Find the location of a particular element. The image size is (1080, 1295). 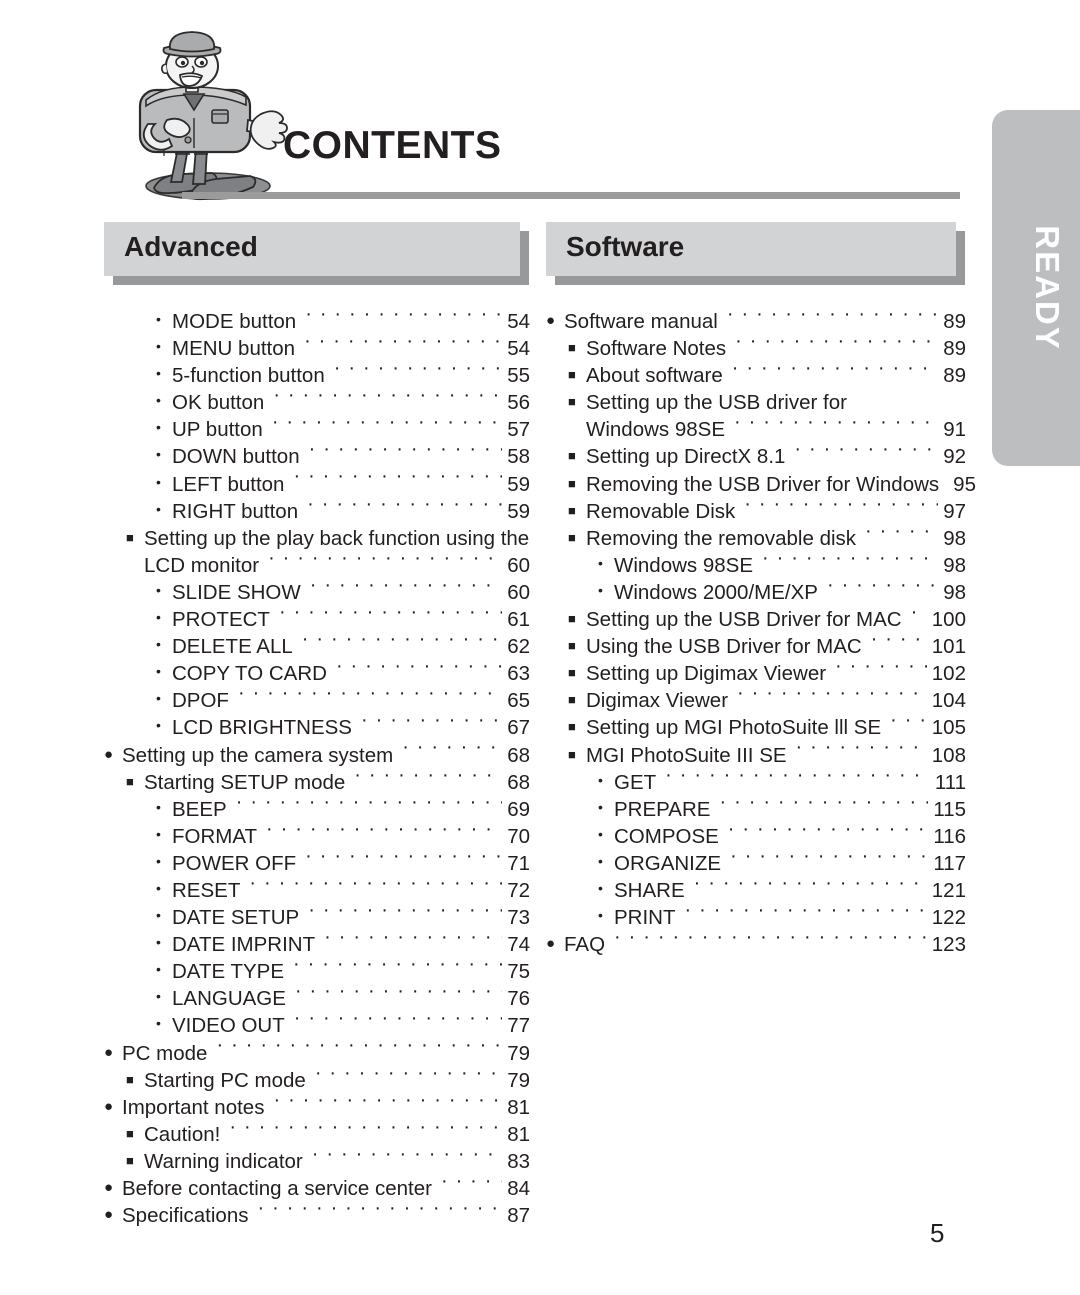

toc-entry-page: 70 is located at coordinates (518, 836).